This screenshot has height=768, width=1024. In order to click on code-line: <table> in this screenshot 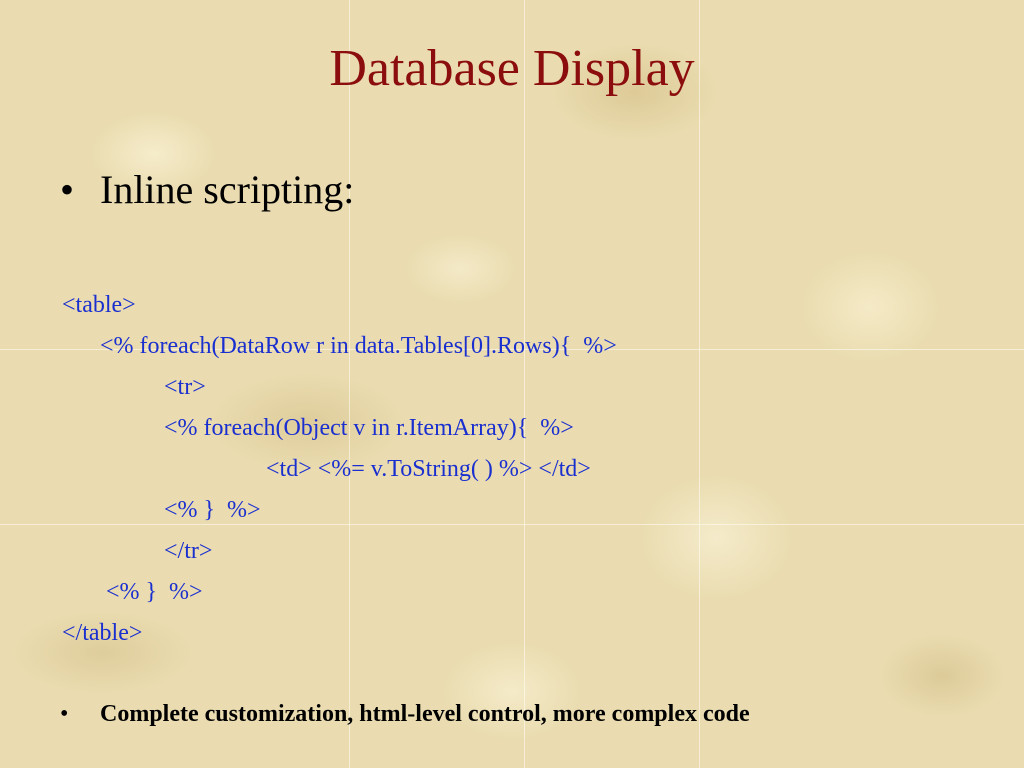, I will do `click(99, 305)`.